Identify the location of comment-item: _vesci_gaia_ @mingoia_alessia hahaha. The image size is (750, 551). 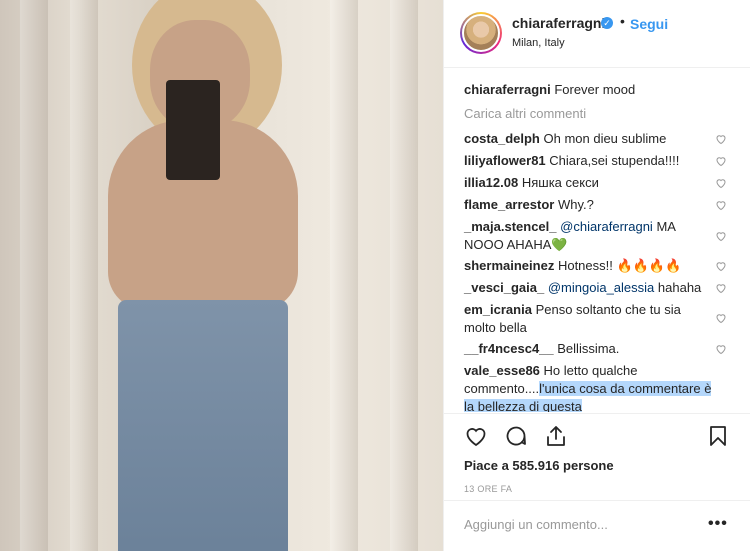
(589, 288).